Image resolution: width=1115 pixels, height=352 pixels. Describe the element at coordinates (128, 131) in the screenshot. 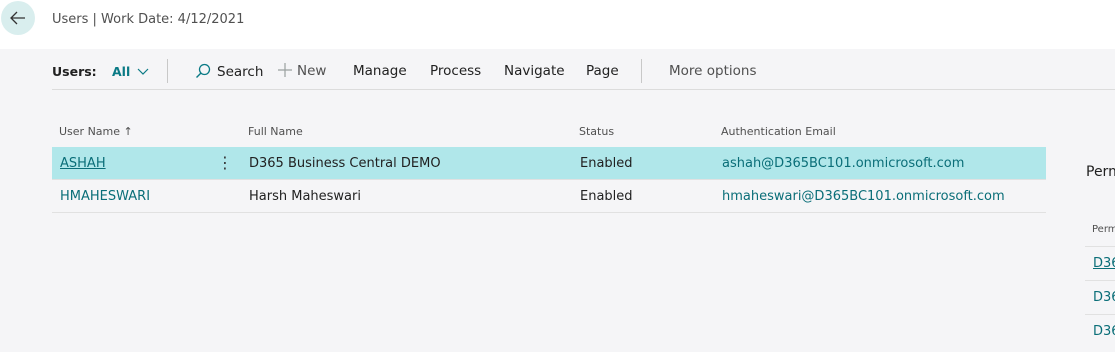

I see `sort-ascending-icon: ↑` at that location.